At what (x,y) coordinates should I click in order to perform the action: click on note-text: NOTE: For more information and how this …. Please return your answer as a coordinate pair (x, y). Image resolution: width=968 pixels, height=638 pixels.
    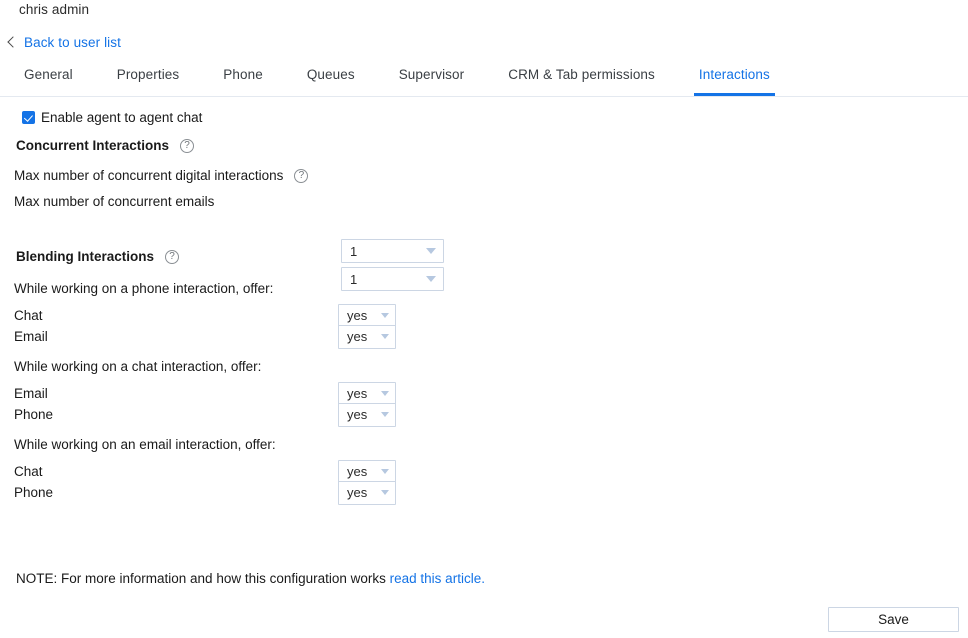
    Looking at the image, I should click on (250, 578).